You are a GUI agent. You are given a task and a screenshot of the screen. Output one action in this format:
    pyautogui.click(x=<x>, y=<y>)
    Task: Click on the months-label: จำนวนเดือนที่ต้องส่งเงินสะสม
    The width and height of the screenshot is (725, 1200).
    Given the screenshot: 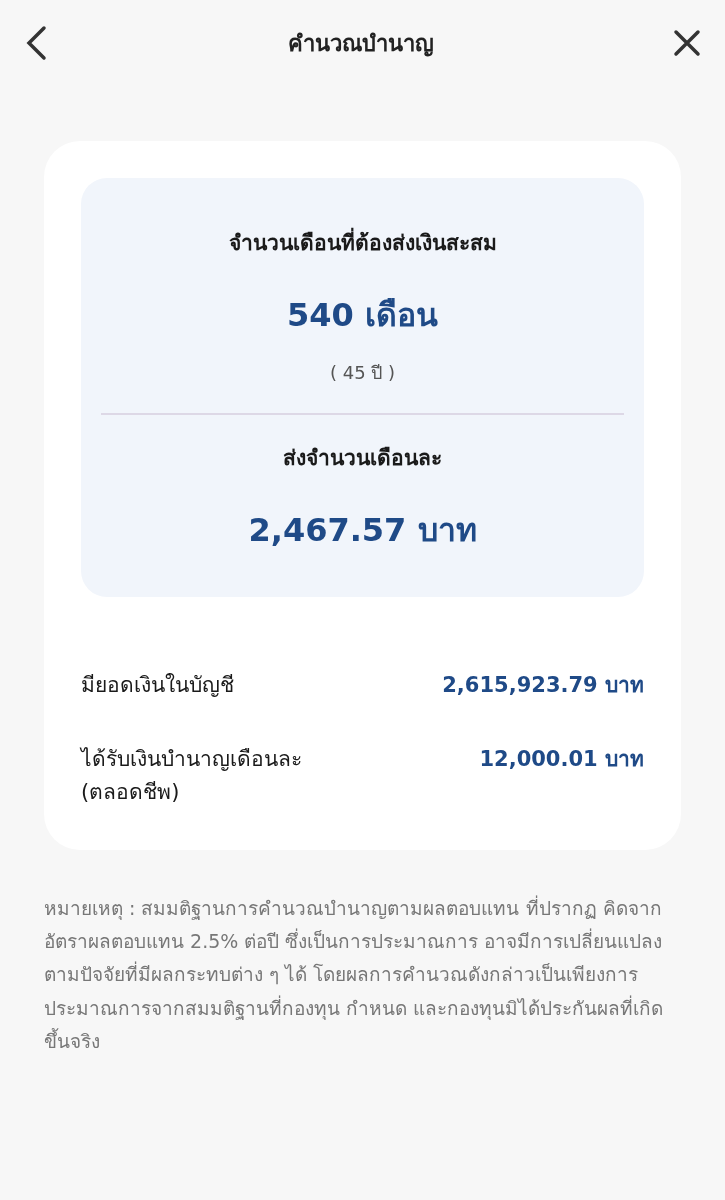 What is the action you would take?
    pyautogui.click(x=362, y=242)
    